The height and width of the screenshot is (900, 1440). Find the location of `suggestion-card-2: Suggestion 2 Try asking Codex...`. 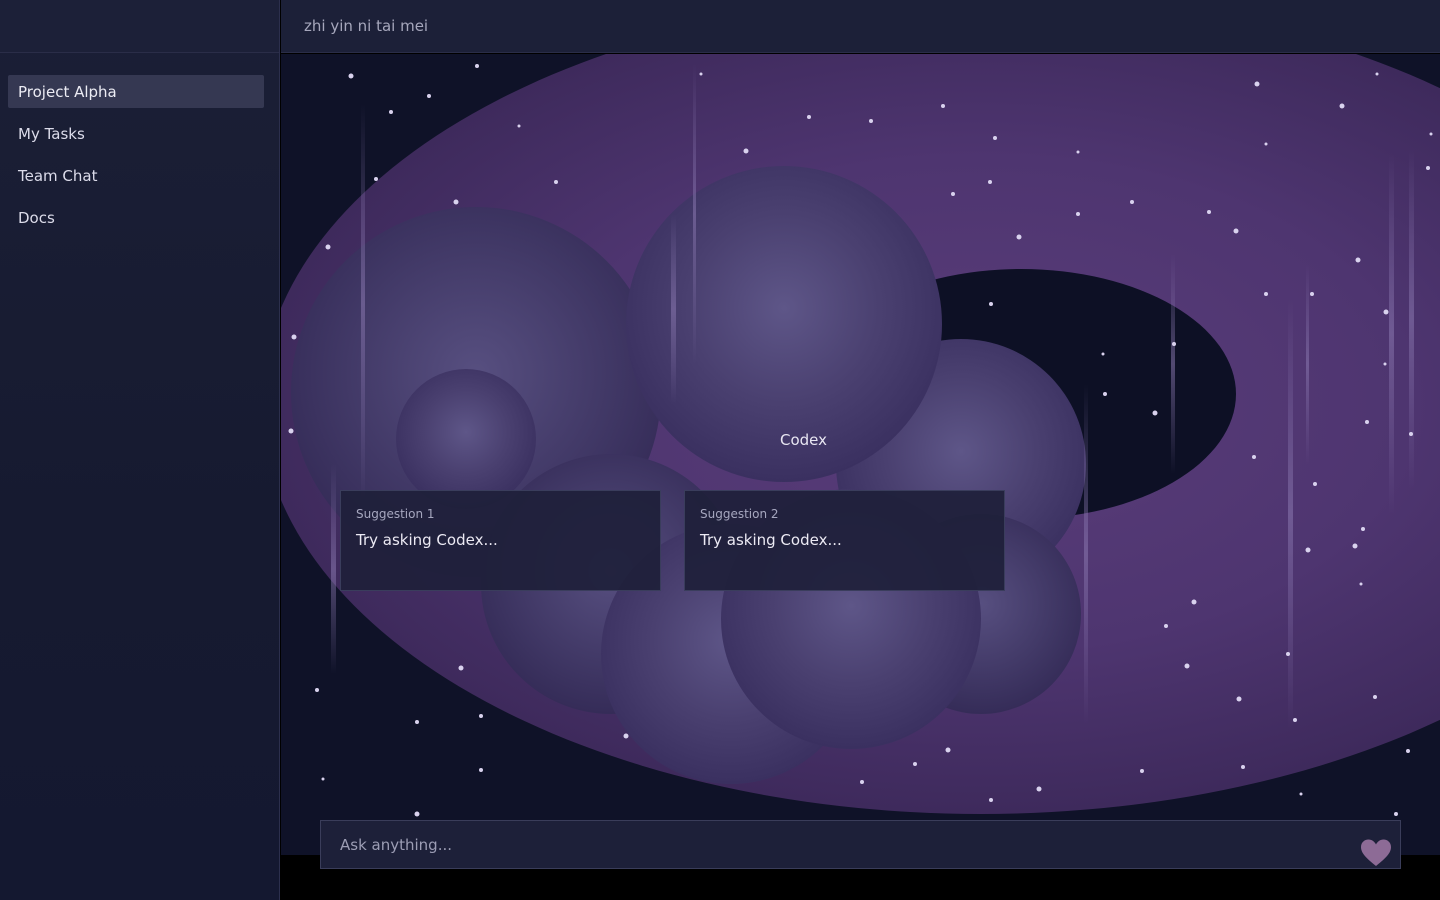

suggestion-card-2: Suggestion 2 Try asking Codex... is located at coordinates (844, 540).